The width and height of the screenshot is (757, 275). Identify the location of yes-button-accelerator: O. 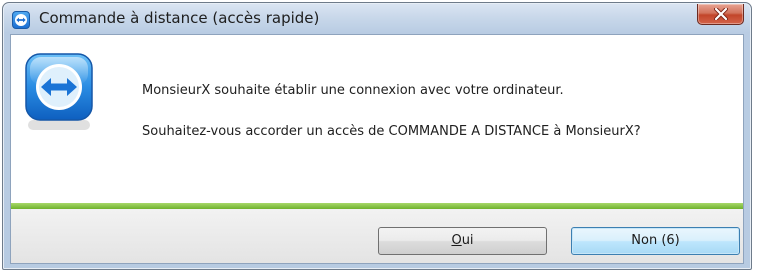
(456, 240).